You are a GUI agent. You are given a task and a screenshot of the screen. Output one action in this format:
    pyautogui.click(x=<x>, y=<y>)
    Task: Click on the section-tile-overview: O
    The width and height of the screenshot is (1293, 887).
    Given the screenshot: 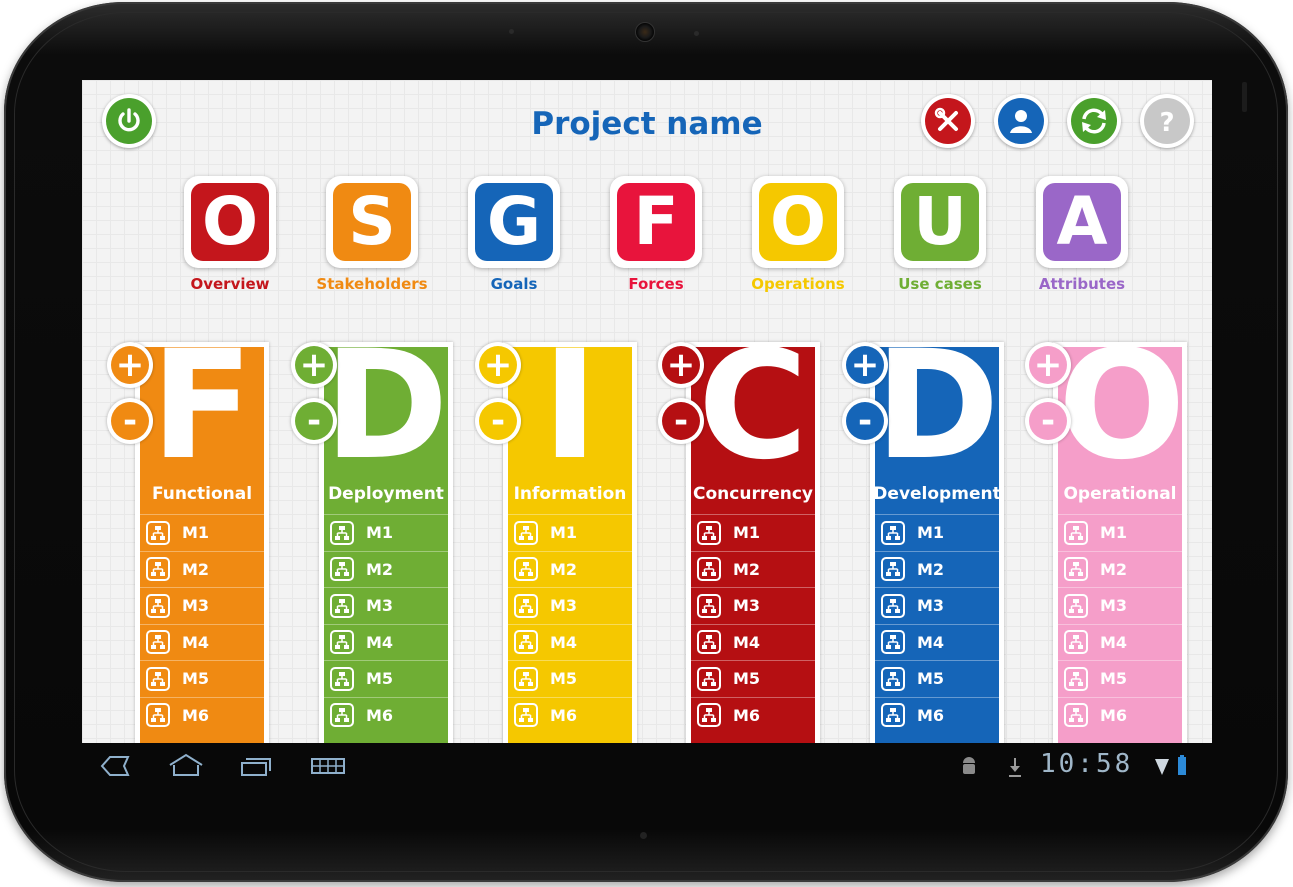 What is the action you would take?
    pyautogui.click(x=230, y=222)
    